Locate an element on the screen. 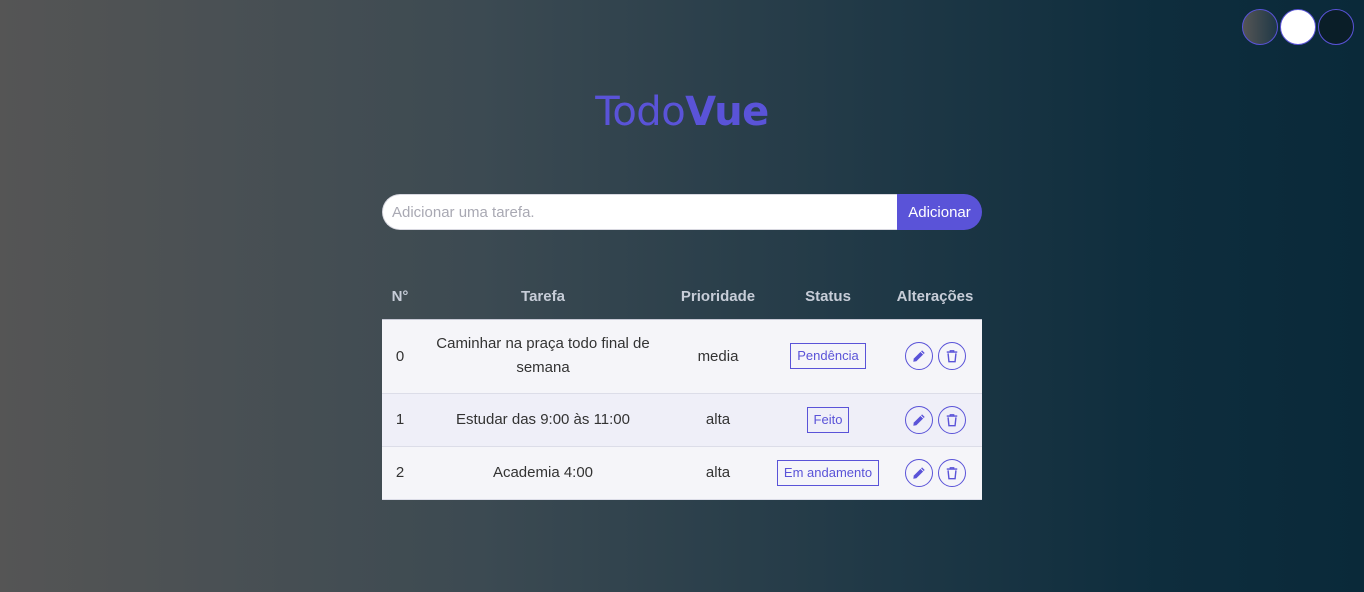 The height and width of the screenshot is (592, 1364). row-number: 2 is located at coordinates (400, 473).